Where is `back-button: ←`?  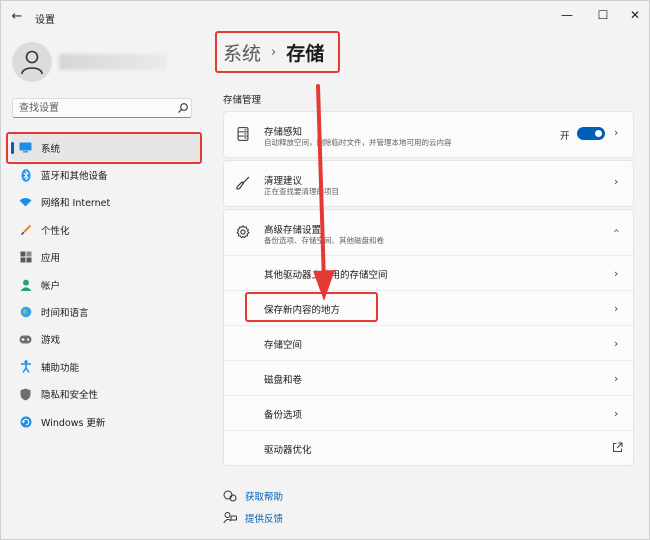 back-button: ← is located at coordinates (17, 17).